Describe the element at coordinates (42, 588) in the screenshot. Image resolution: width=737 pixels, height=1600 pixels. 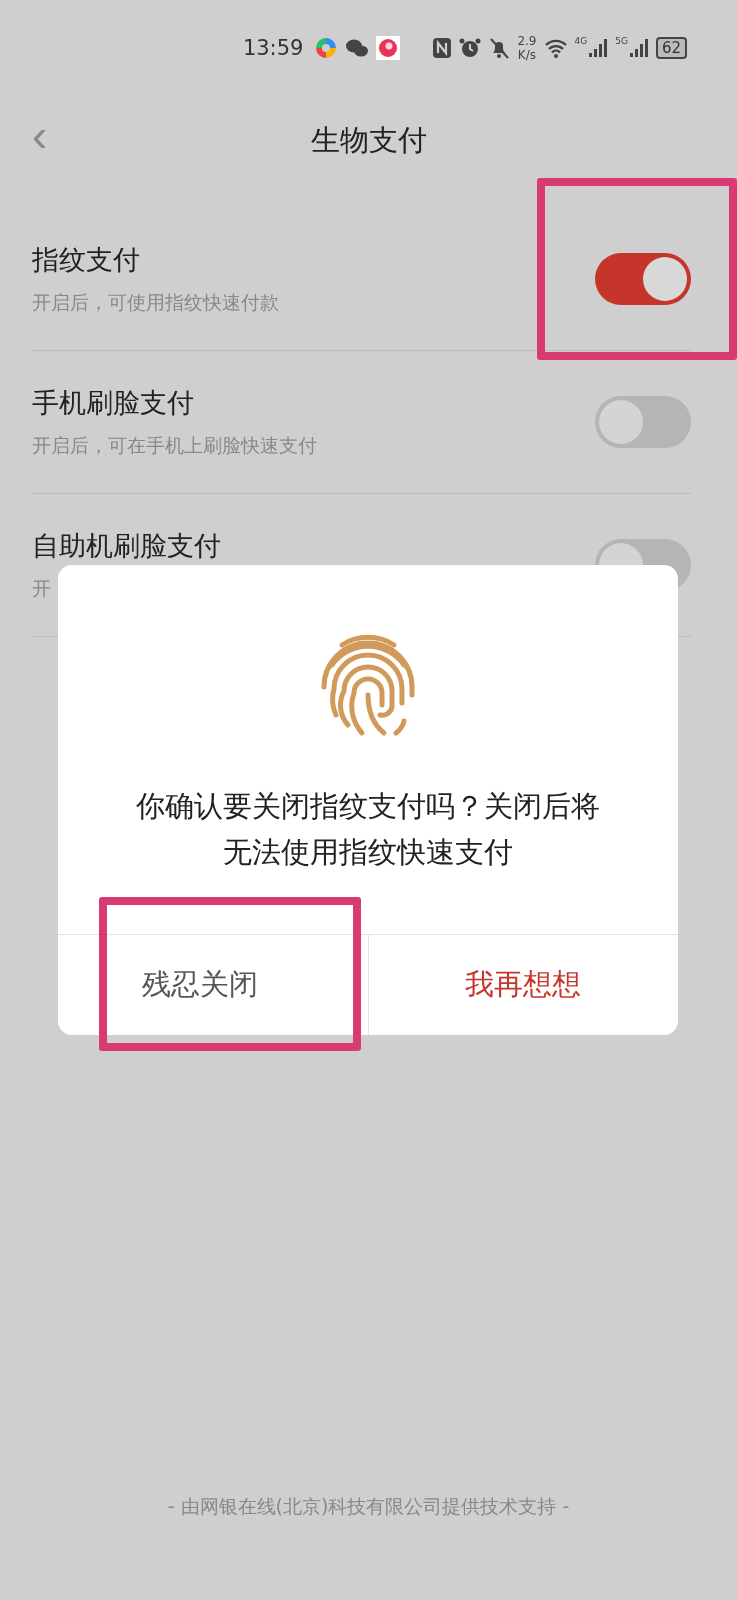
I see `setting-description: 开` at that location.